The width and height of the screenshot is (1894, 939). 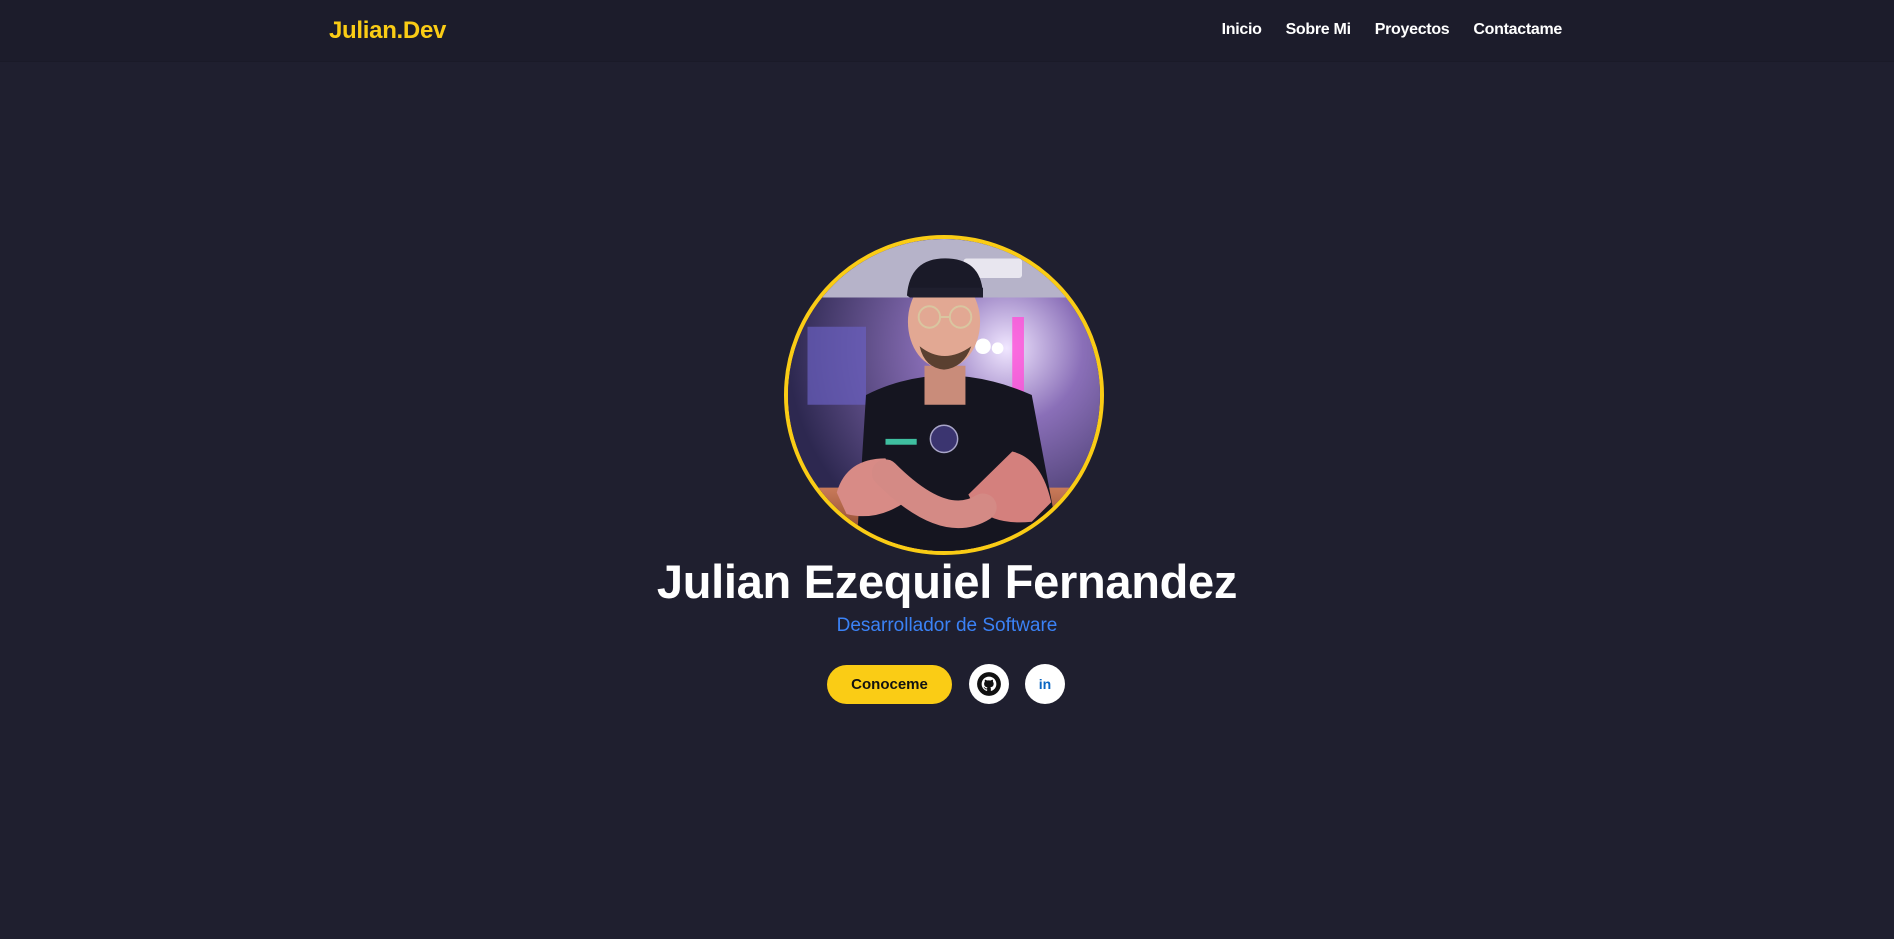 I want to click on github-button, so click(x=989, y=684).